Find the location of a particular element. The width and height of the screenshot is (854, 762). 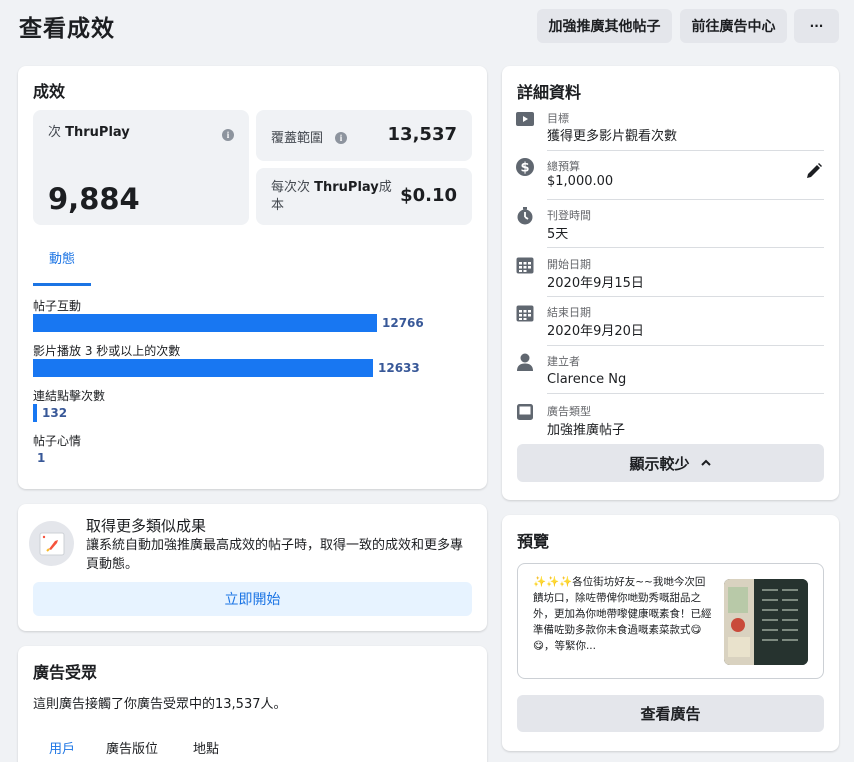

created-by-label: 建立者 is located at coordinates (563, 361).